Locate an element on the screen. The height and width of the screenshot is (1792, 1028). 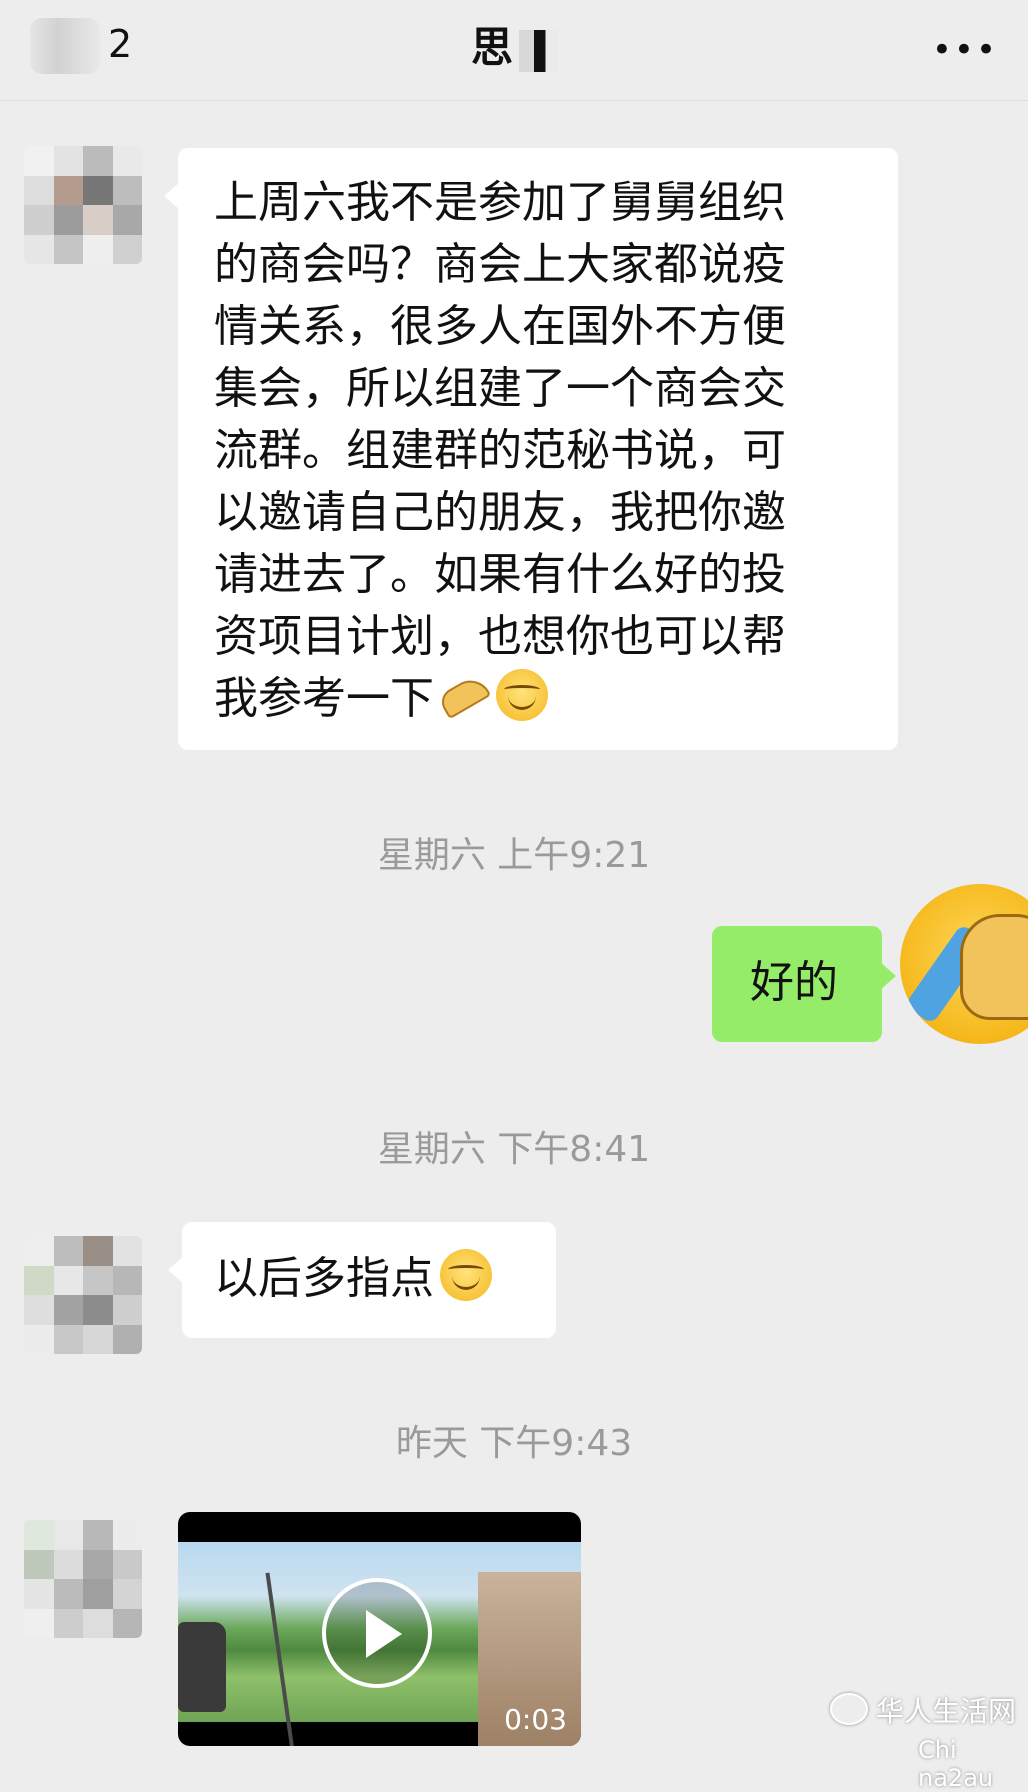
timestamp: 星期六 上午9:21 is located at coordinates (514, 855).